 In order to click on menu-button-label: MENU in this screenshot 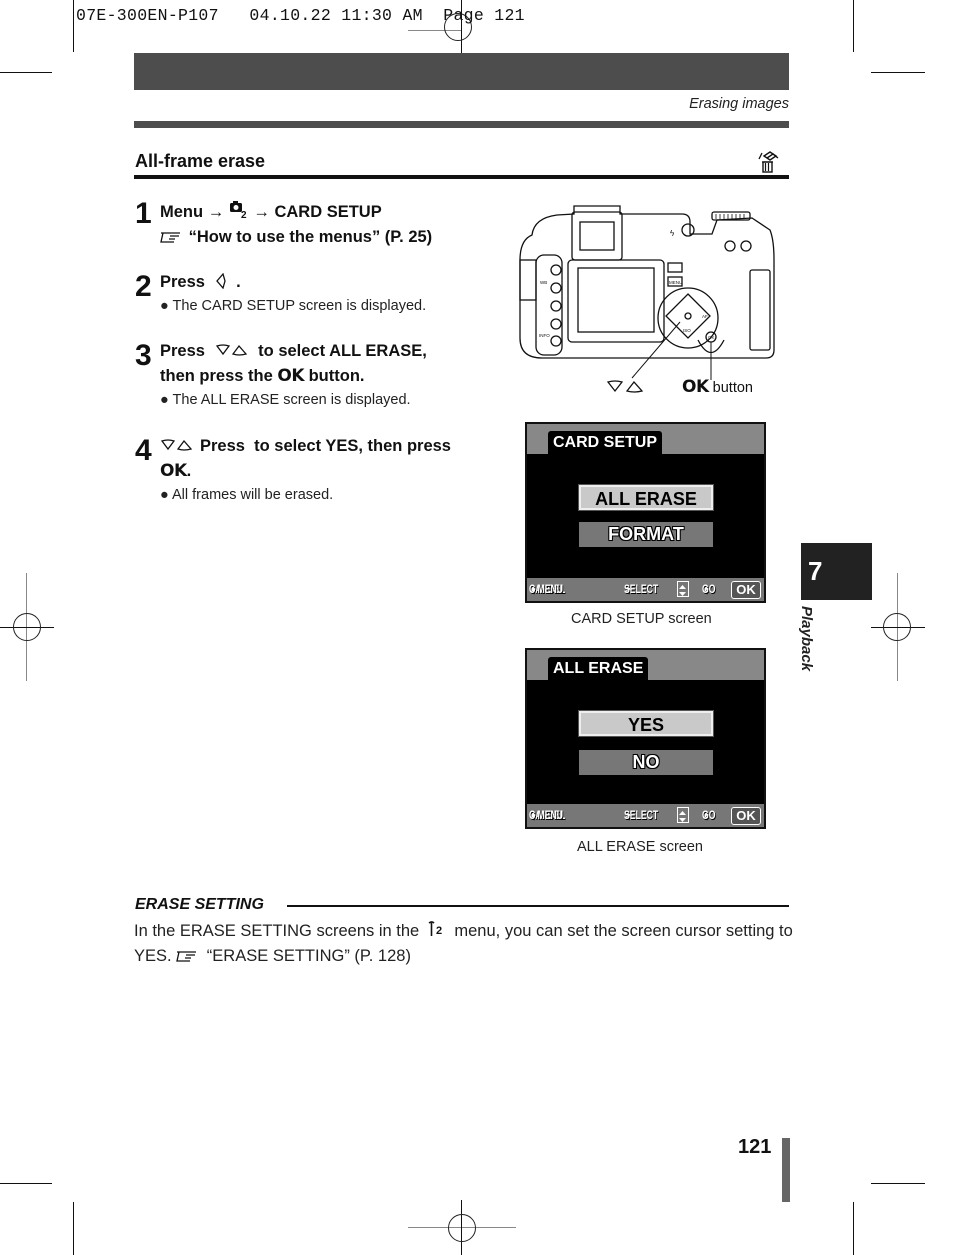, I will do `click(675, 282)`.